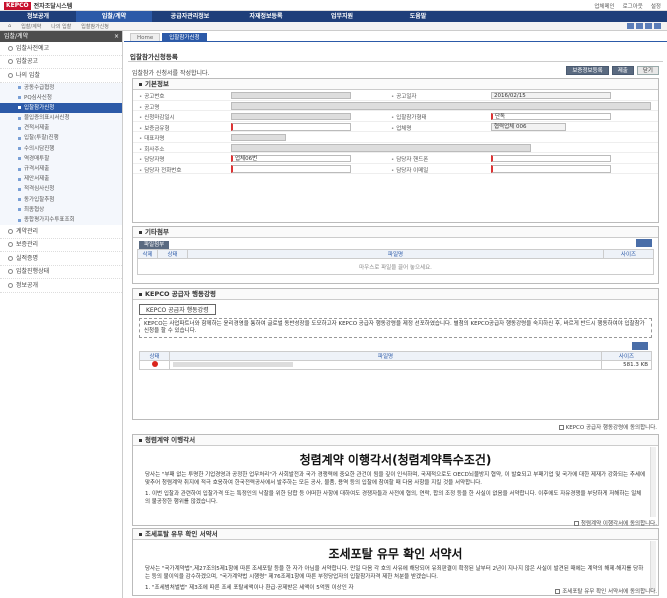 This screenshot has height=598, width=667. Describe the element at coordinates (61, 118) in the screenshot. I see `sidebar-sub-3: 물입증의표시서신청` at that location.